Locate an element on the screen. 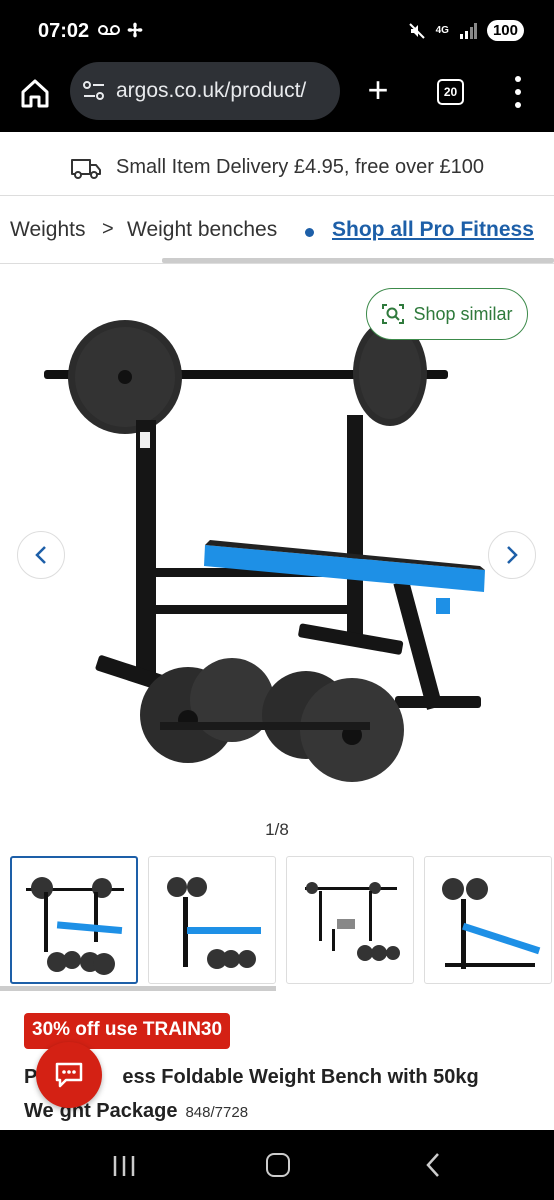 The width and height of the screenshot is (554, 1200). next-image-button is located at coordinates (512, 555).